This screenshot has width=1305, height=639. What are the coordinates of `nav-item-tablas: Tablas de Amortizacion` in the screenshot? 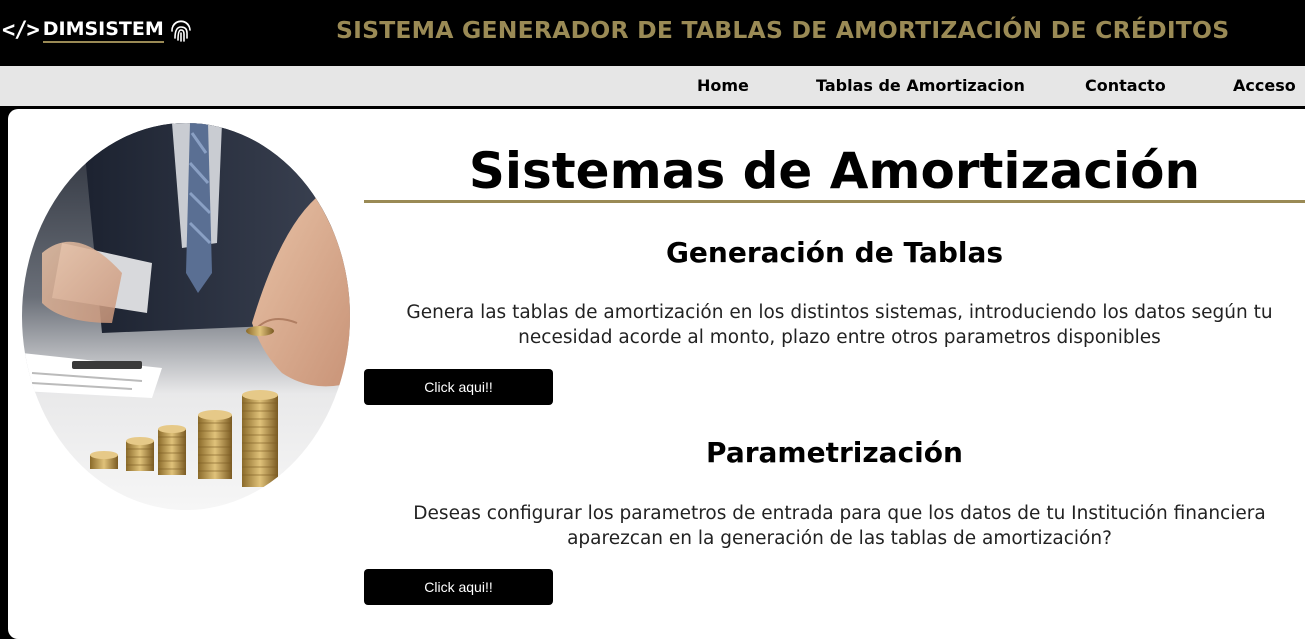 It's located at (920, 86).